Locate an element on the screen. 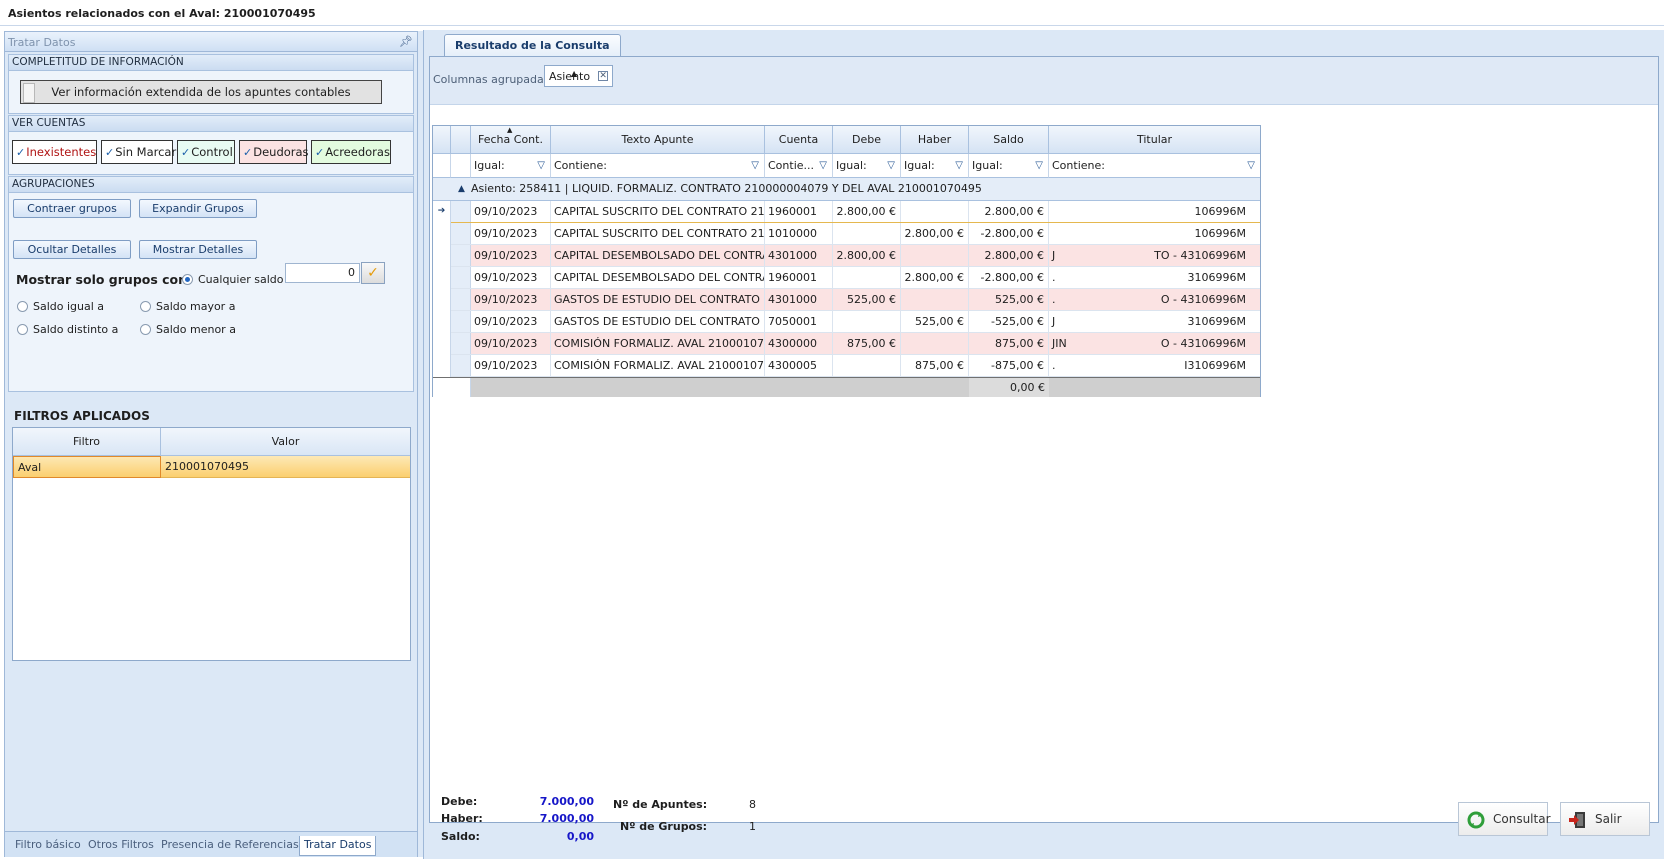 The width and height of the screenshot is (1664, 859). group-chip-asiento: ▲ Asiento ✕ is located at coordinates (579, 76).